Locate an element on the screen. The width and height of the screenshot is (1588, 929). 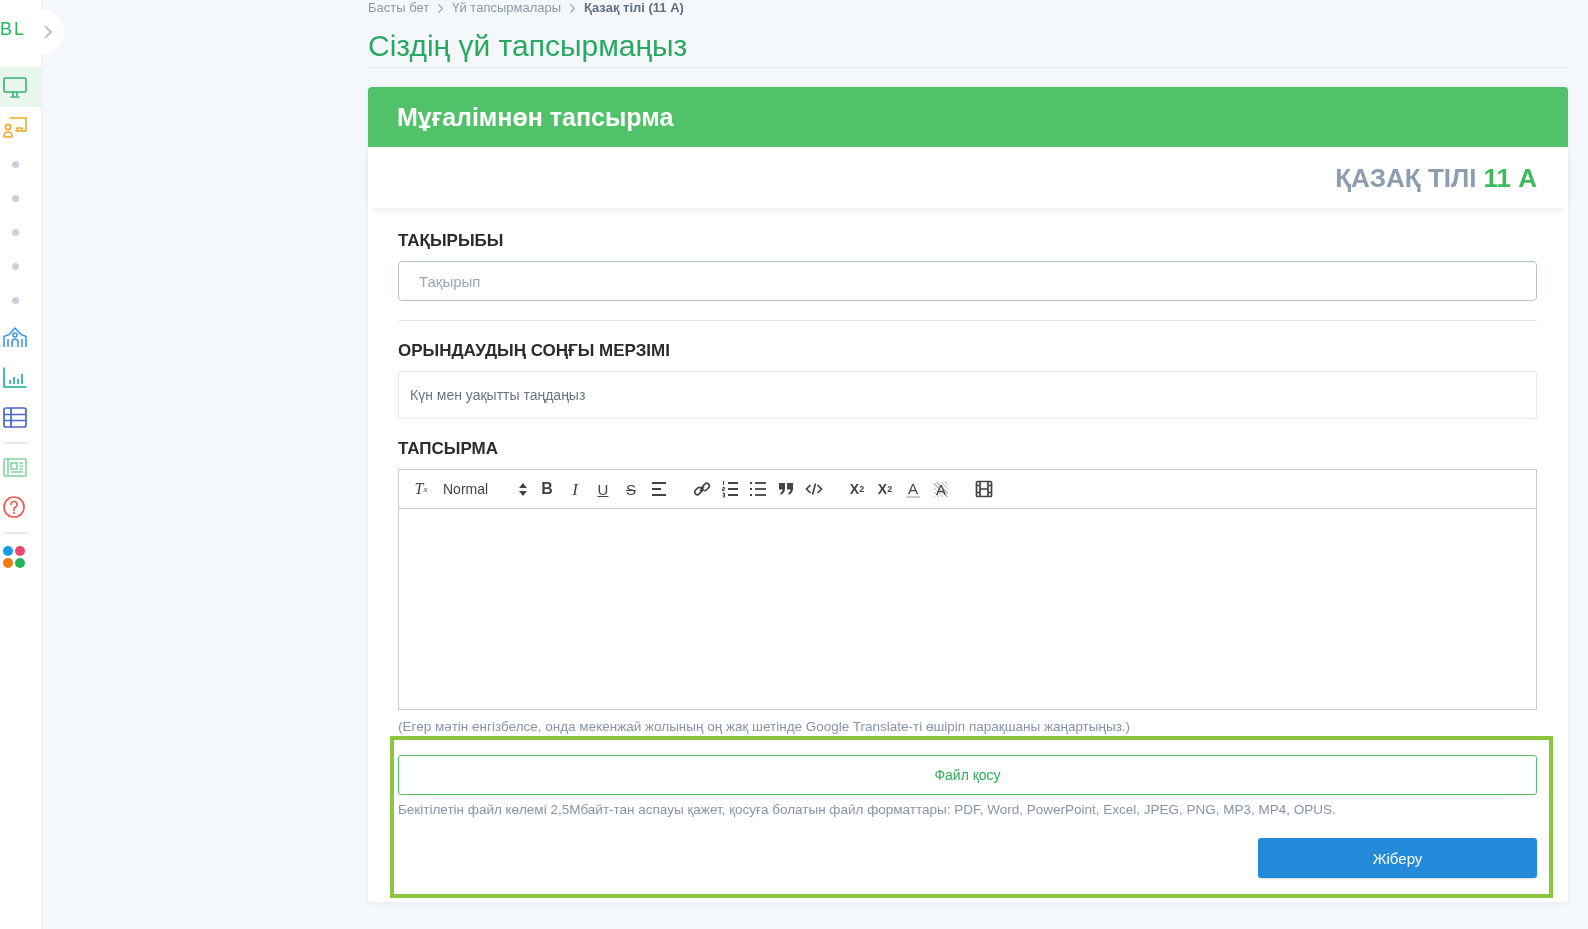
italic-button: I is located at coordinates (575, 489).